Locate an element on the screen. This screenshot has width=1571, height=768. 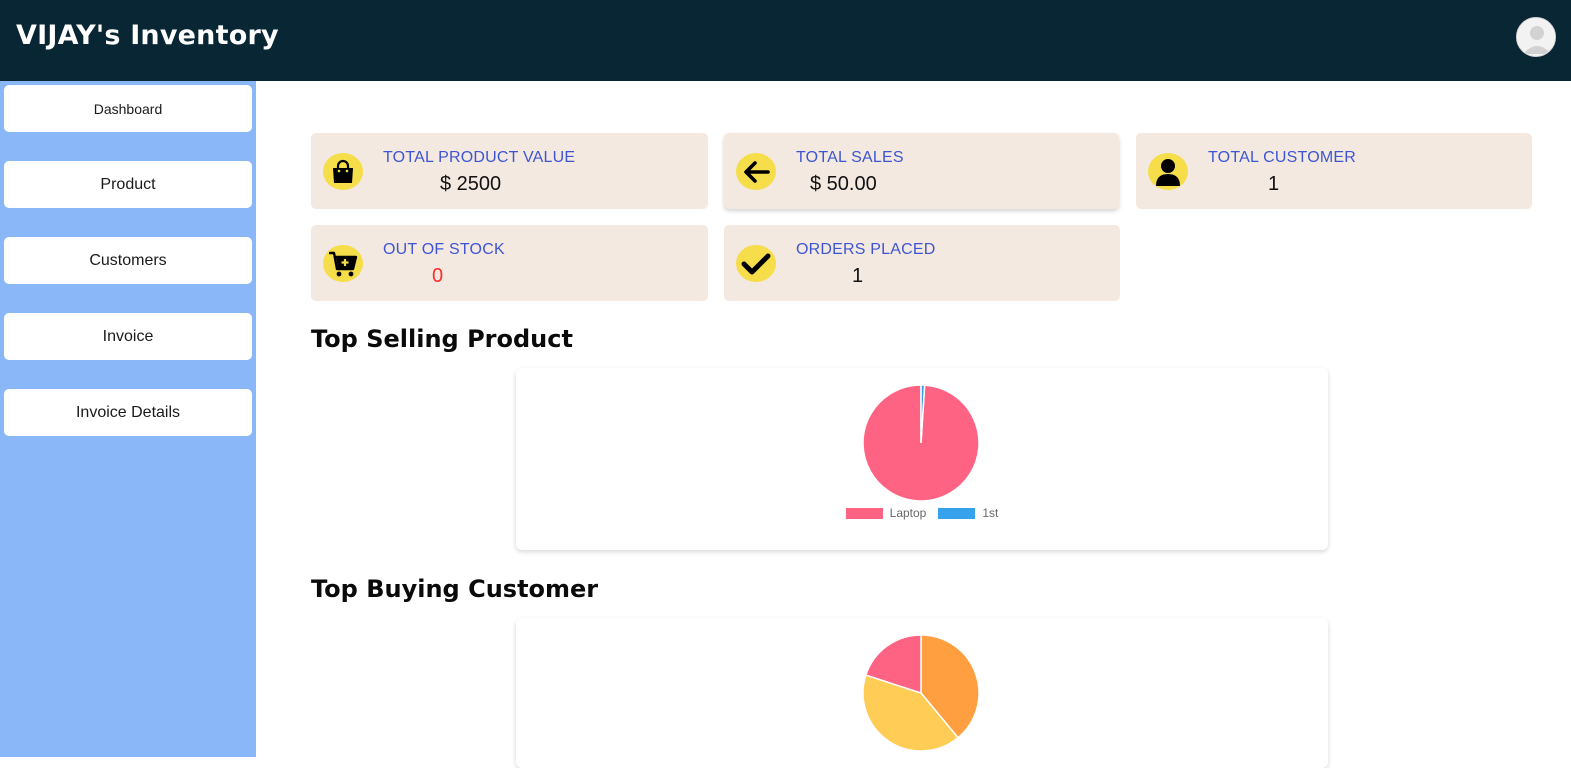
card-value: $ 2500 is located at coordinates (471, 184).